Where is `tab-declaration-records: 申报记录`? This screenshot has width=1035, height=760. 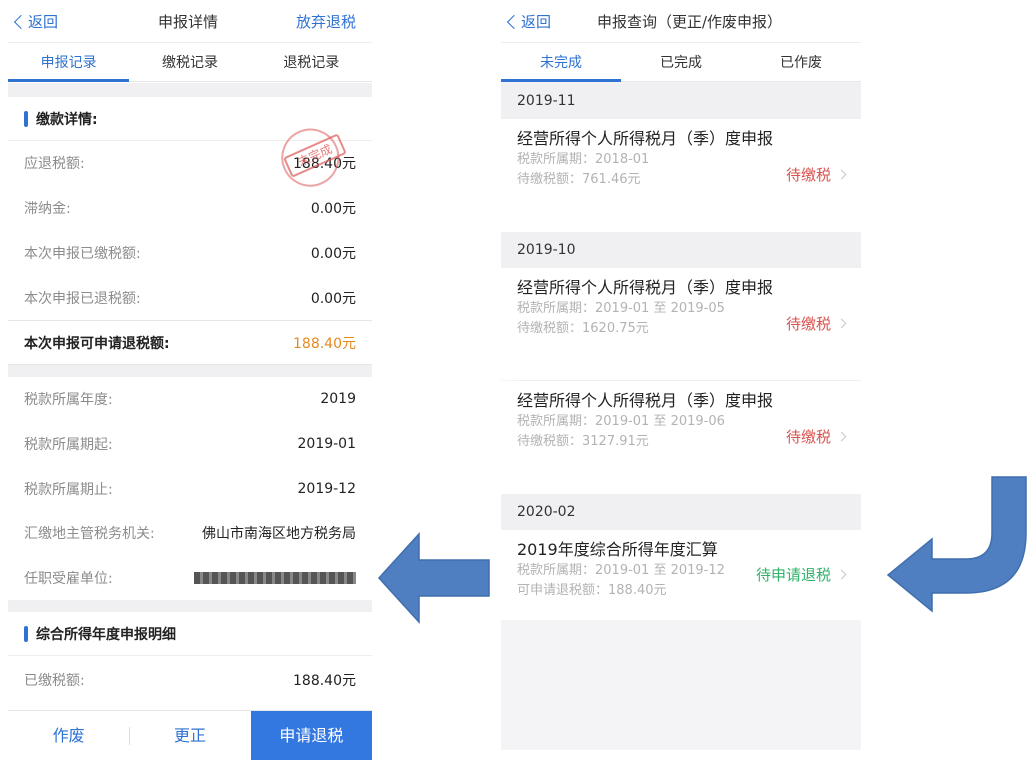
tab-declaration-records: 申报记录 is located at coordinates (69, 62).